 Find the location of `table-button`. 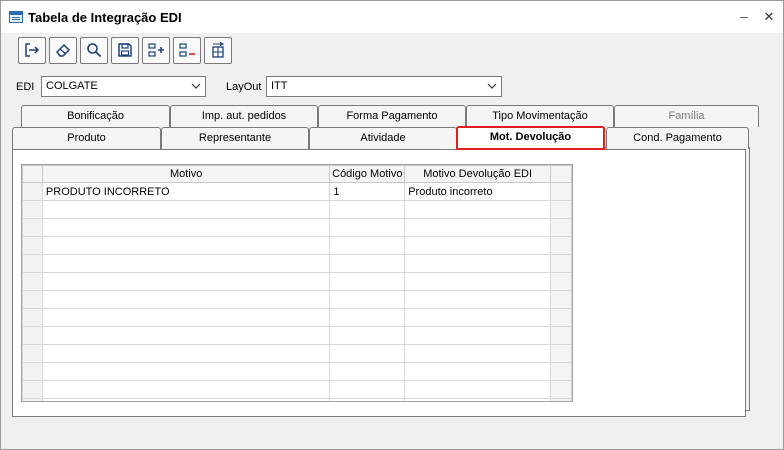

table-button is located at coordinates (218, 50).